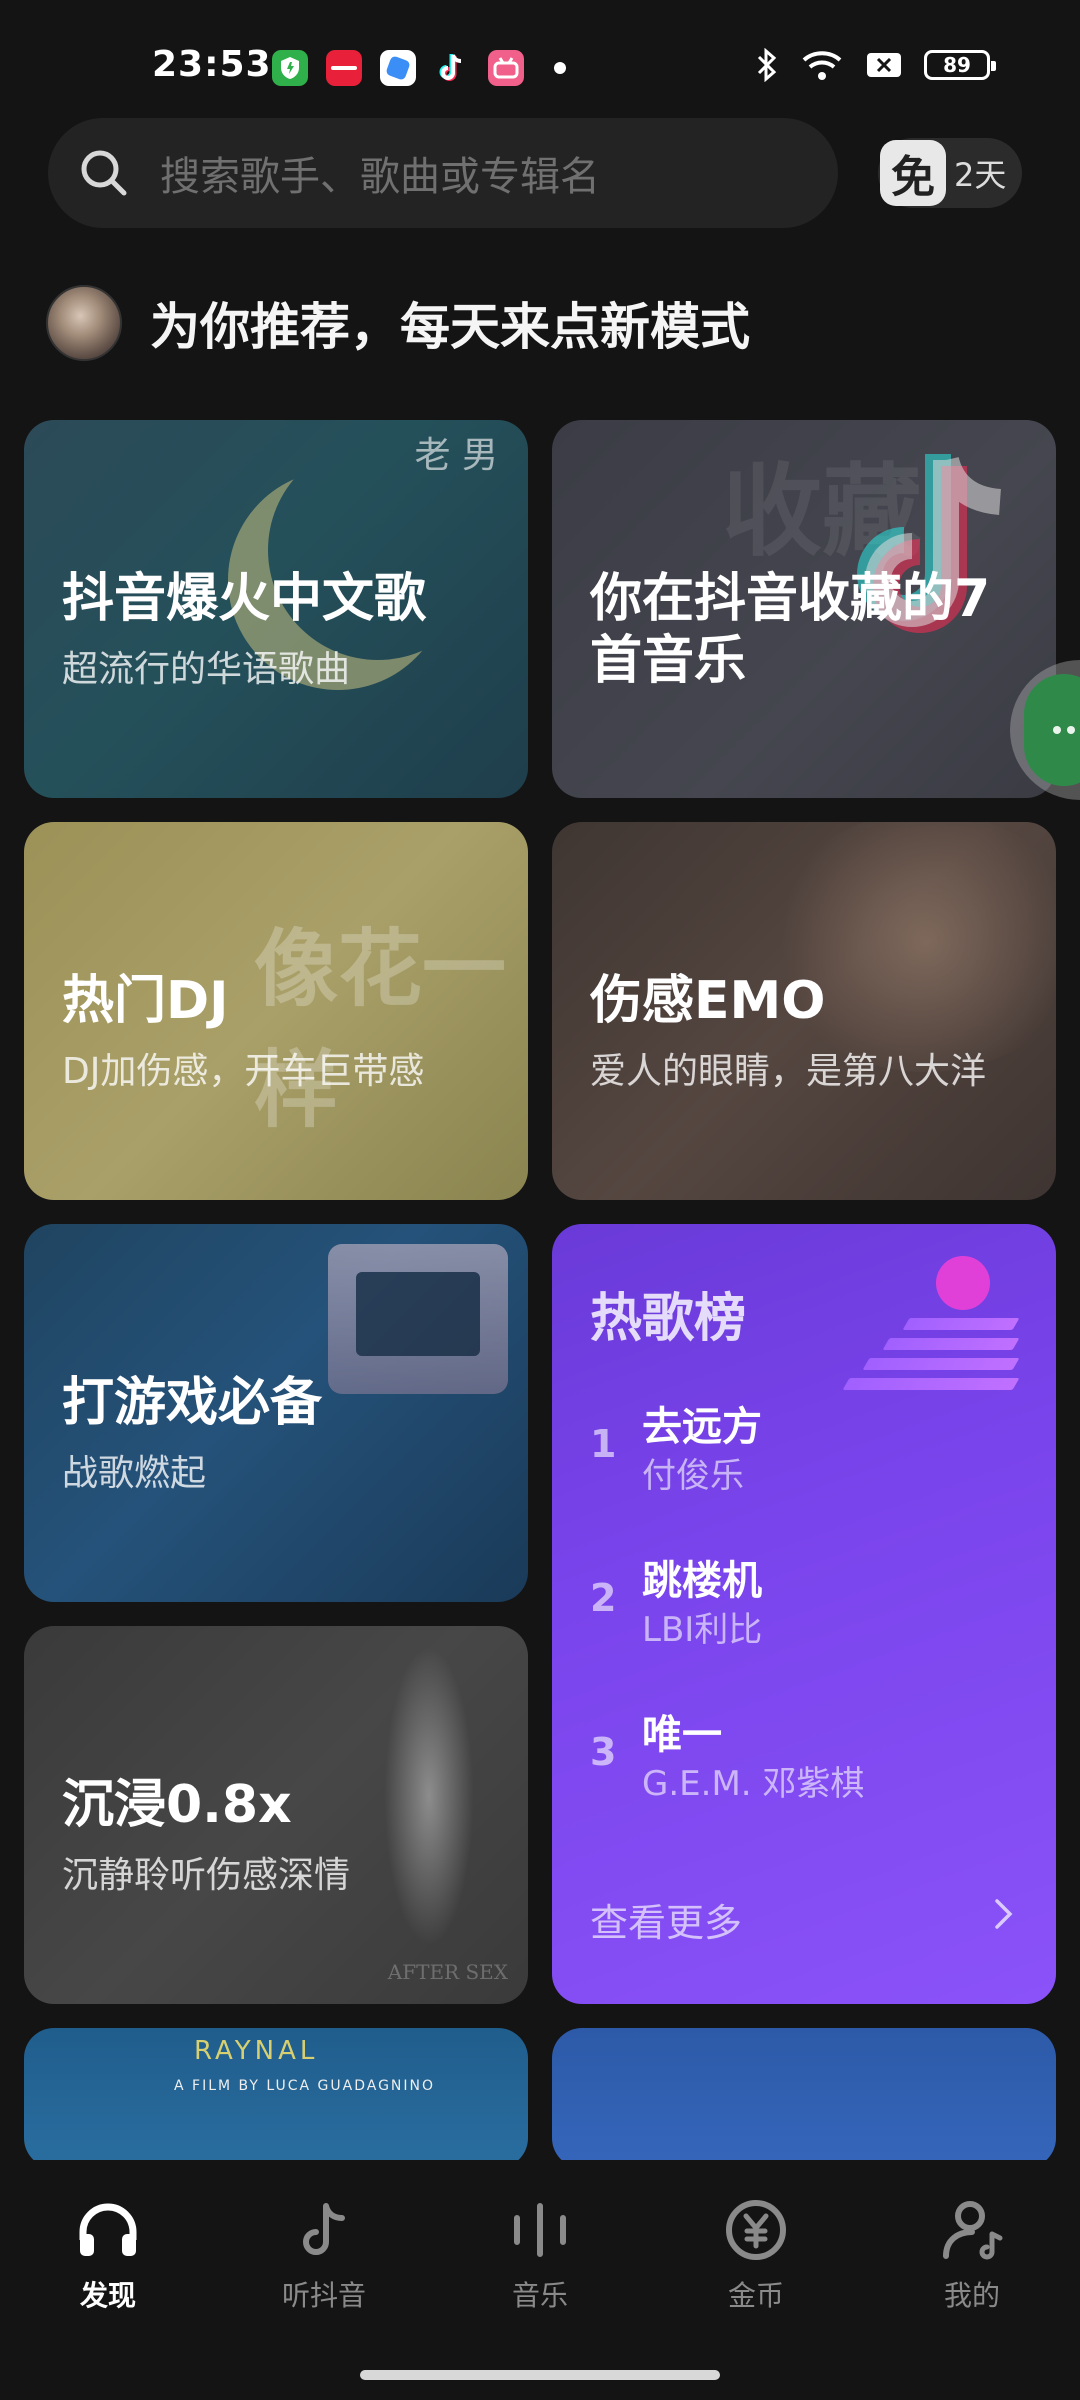  I want to click on system-status: 89, so click(876, 65).